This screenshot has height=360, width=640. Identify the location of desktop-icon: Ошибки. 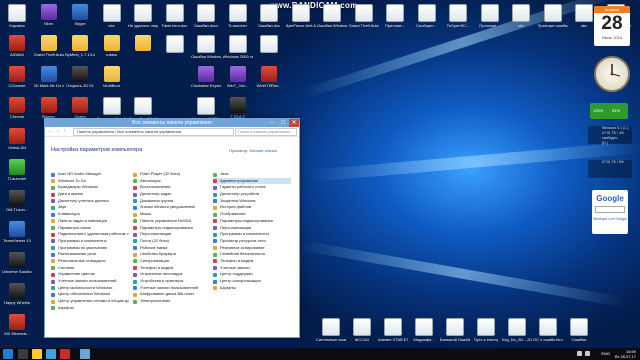
(579, 330).